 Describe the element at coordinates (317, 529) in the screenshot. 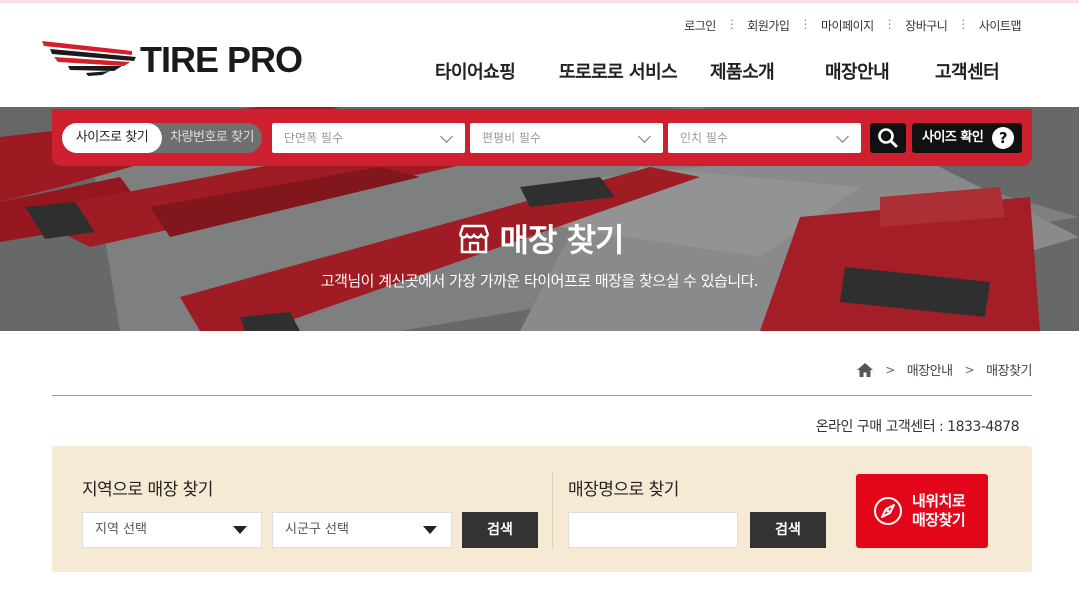

I see `district-select-label: 시군구 선택` at that location.